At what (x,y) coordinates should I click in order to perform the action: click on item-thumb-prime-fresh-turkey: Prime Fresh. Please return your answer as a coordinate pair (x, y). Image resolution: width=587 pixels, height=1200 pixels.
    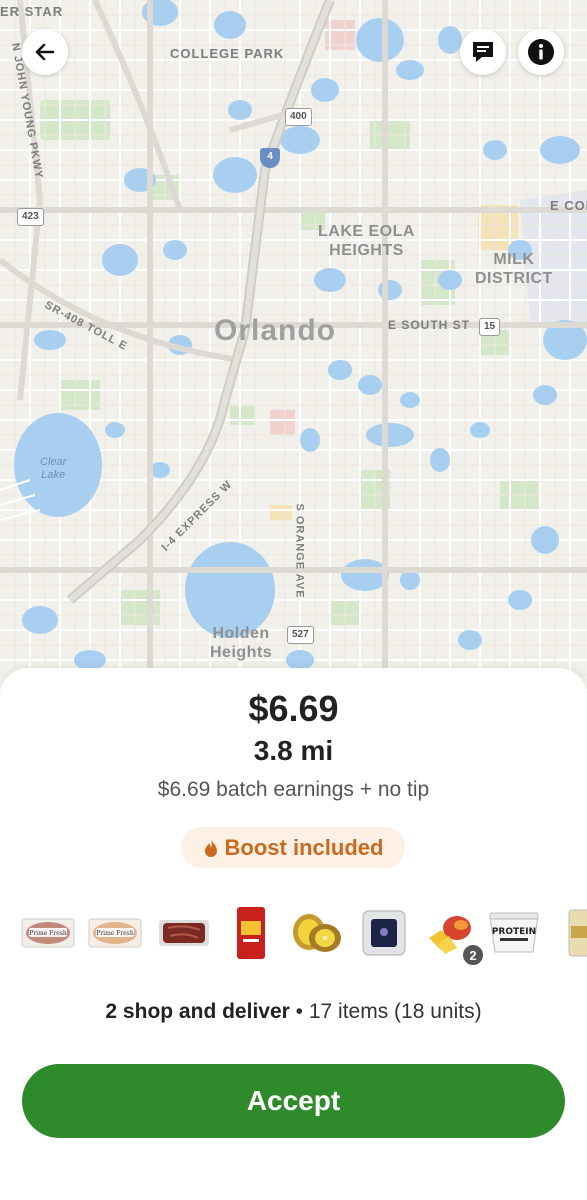
    Looking at the image, I should click on (115, 933).